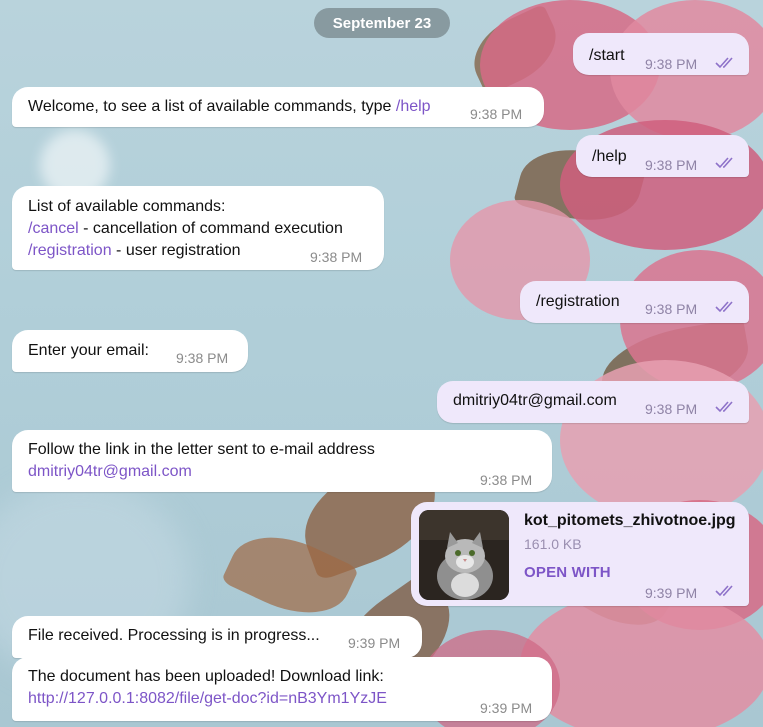  I want to click on email-link: dmitriy04tr@gmail.com, so click(201, 472).